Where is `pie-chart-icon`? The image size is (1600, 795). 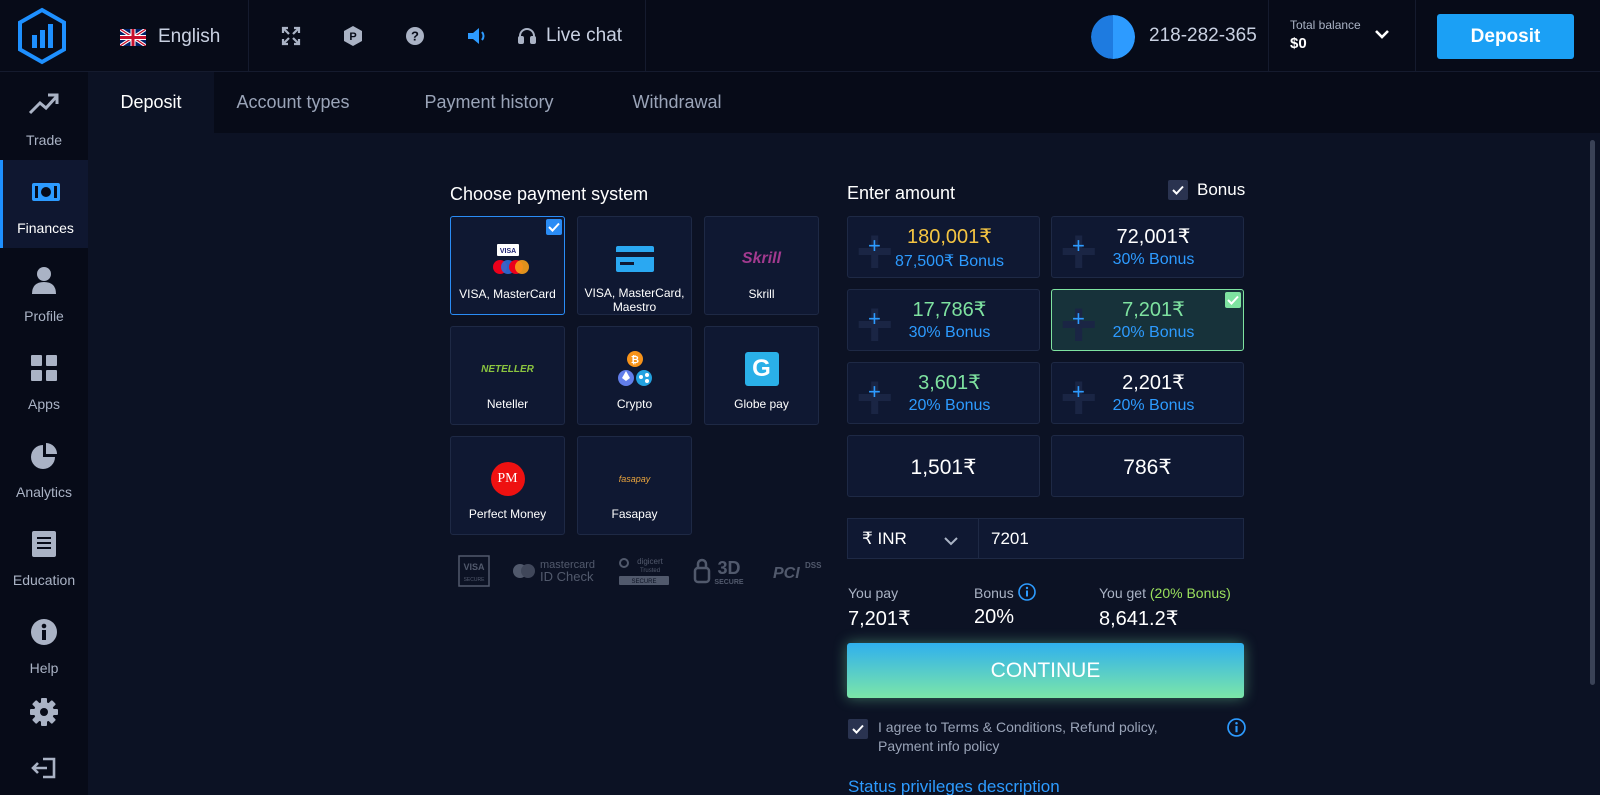
pie-chart-icon is located at coordinates (44, 456).